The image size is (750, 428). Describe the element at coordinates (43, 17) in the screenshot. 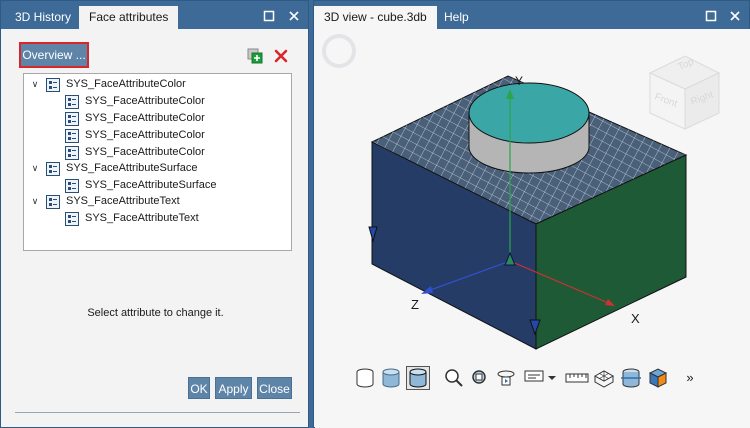

I see `tab-3d-history: 3D History` at that location.